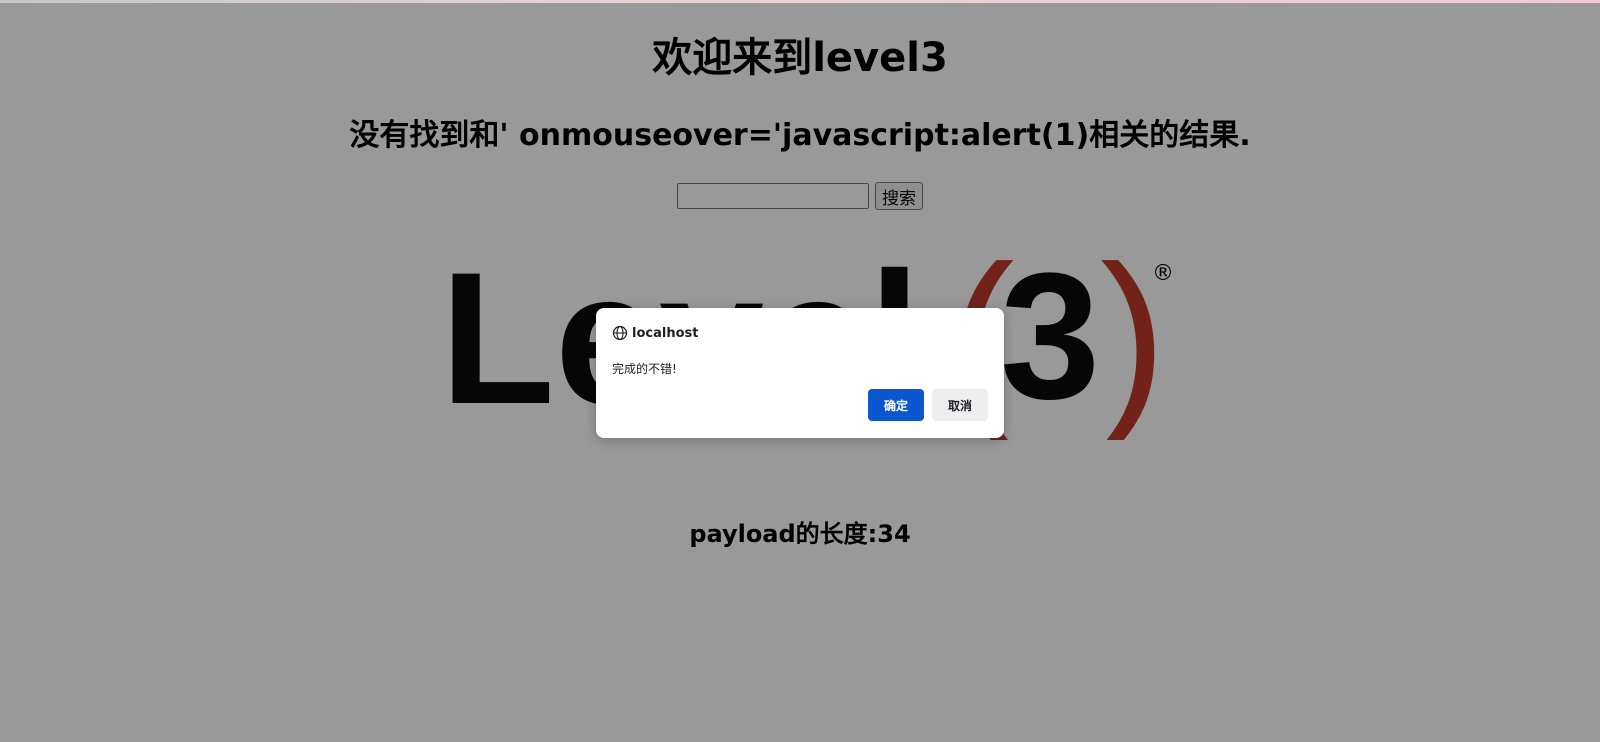  What do you see at coordinates (800, 373) in the screenshot?
I see `alert-dialog: localhost 完成的不错! 确定 取消` at bounding box center [800, 373].